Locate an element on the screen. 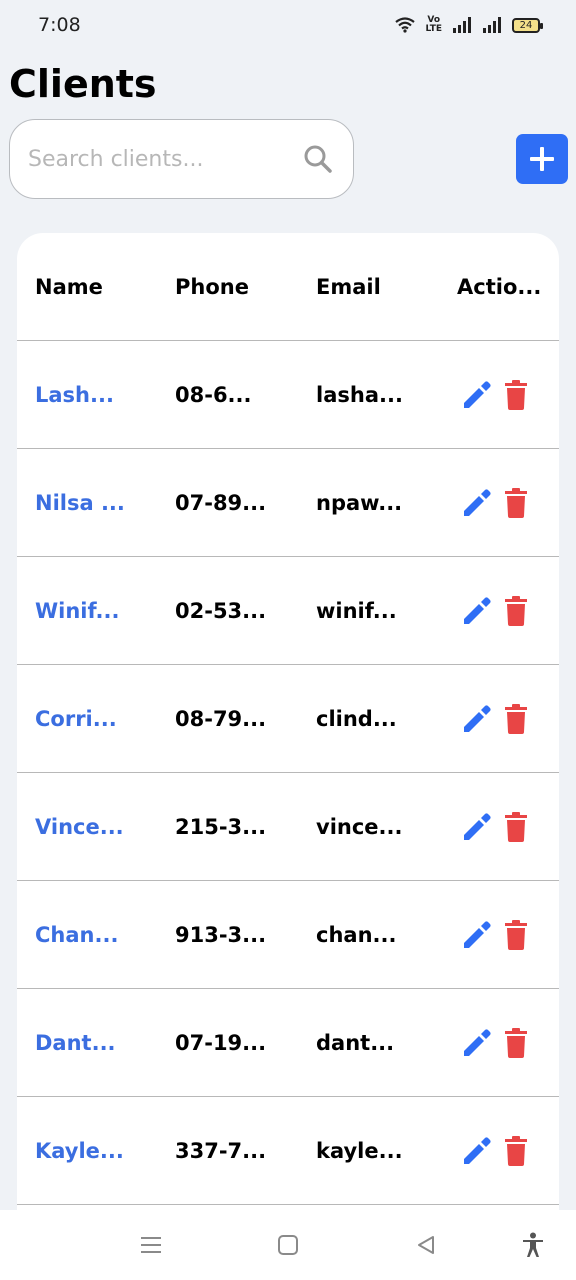 The width and height of the screenshot is (576, 1280). battery-level: 24 is located at coordinates (526, 25).